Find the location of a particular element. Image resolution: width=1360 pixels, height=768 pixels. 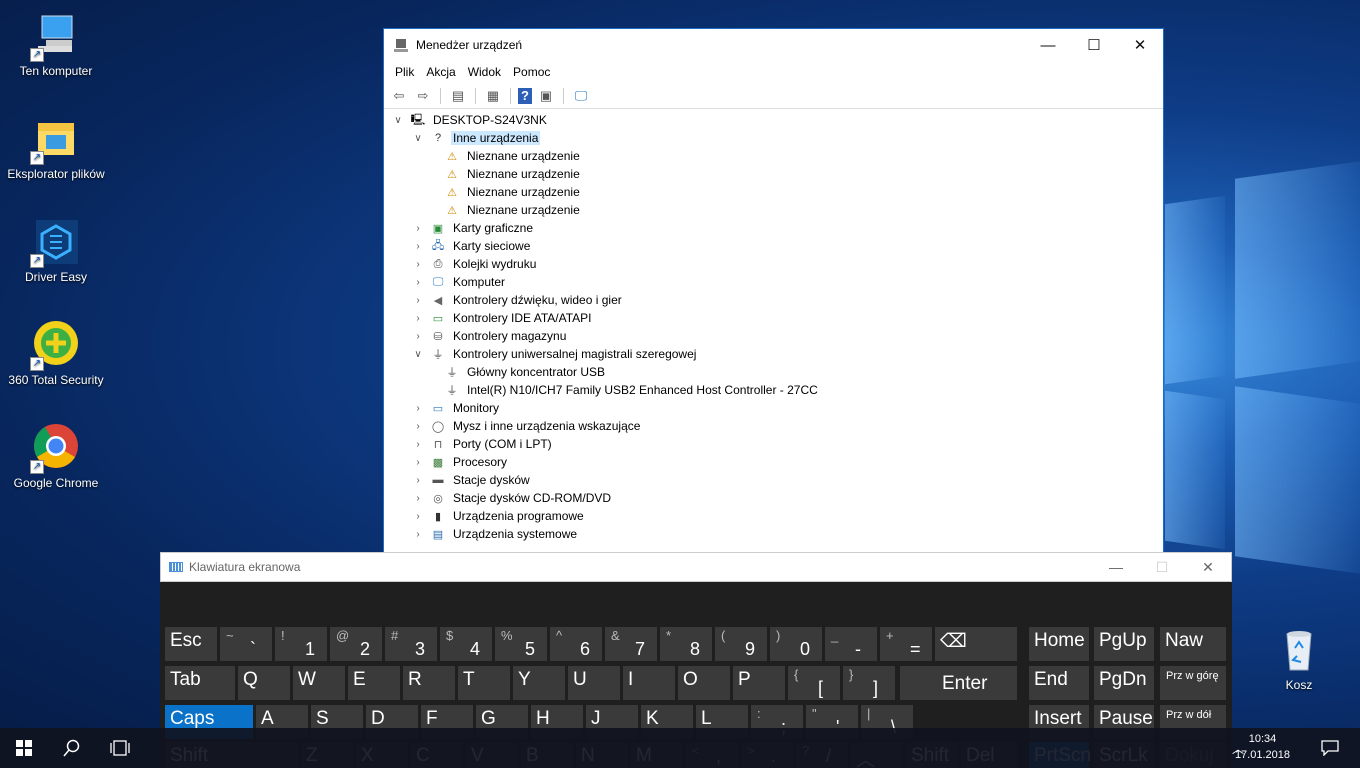

key-naw: Naw is located at coordinates (1193, 644).